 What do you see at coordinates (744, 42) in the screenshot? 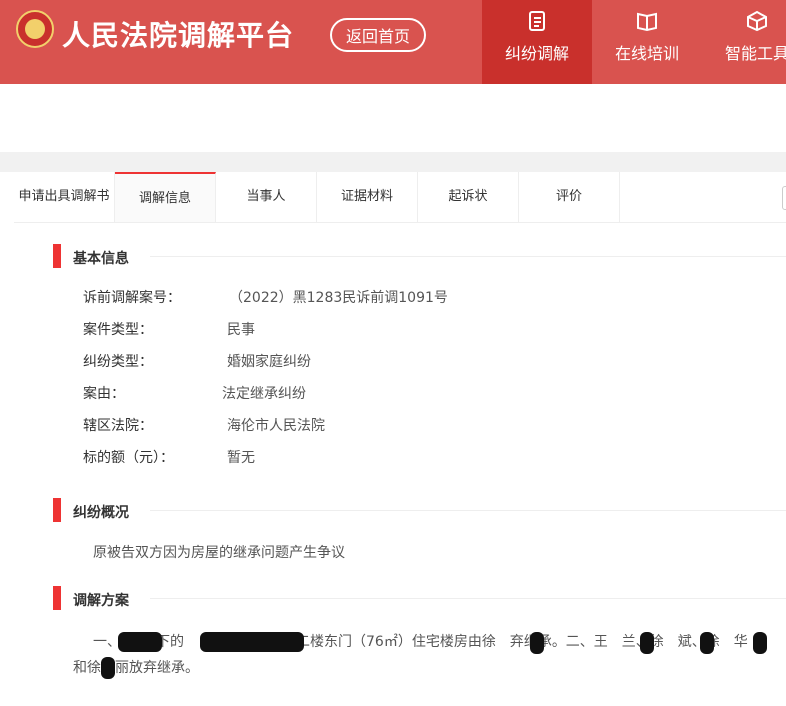
I see `nav-smart-tools: 智能工具` at bounding box center [744, 42].